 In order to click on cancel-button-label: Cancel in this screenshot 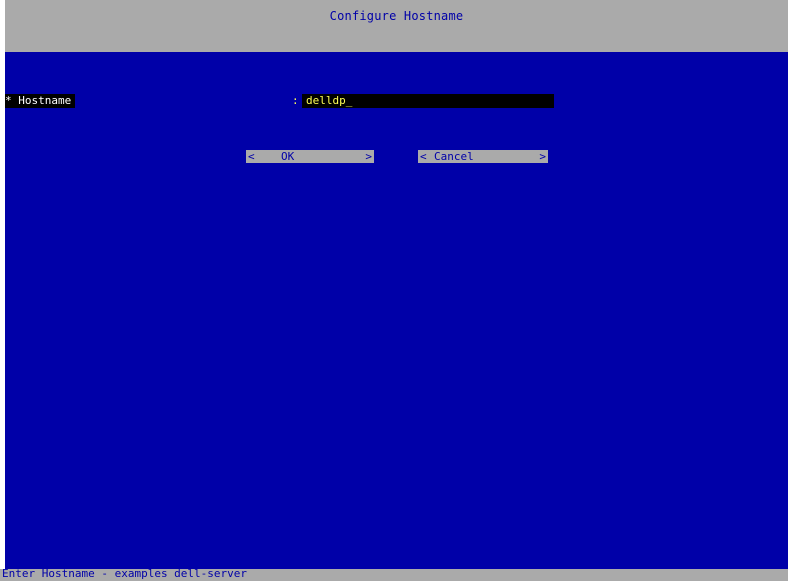, I will do `click(454, 156)`.